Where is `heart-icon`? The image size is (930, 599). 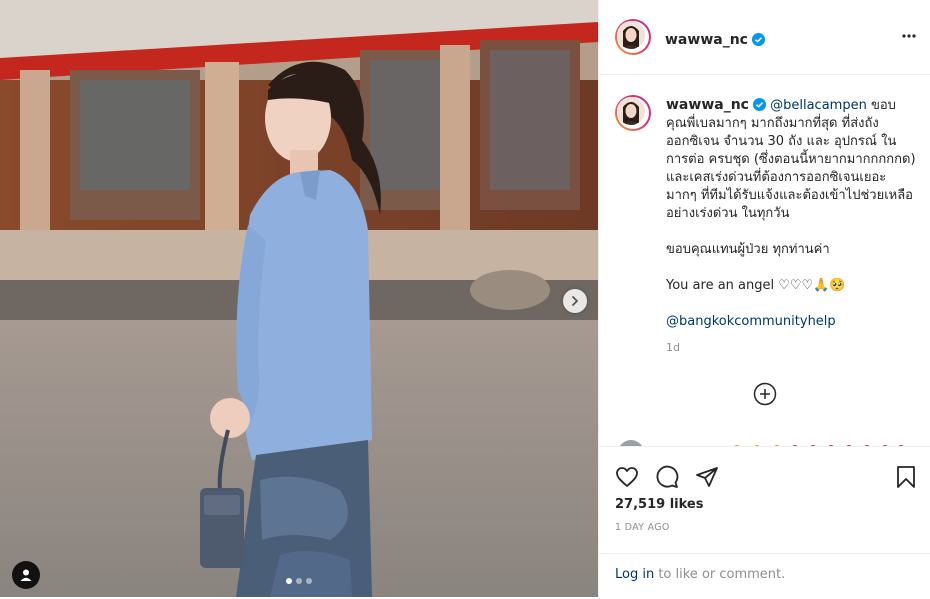
heart-icon is located at coordinates (627, 477).